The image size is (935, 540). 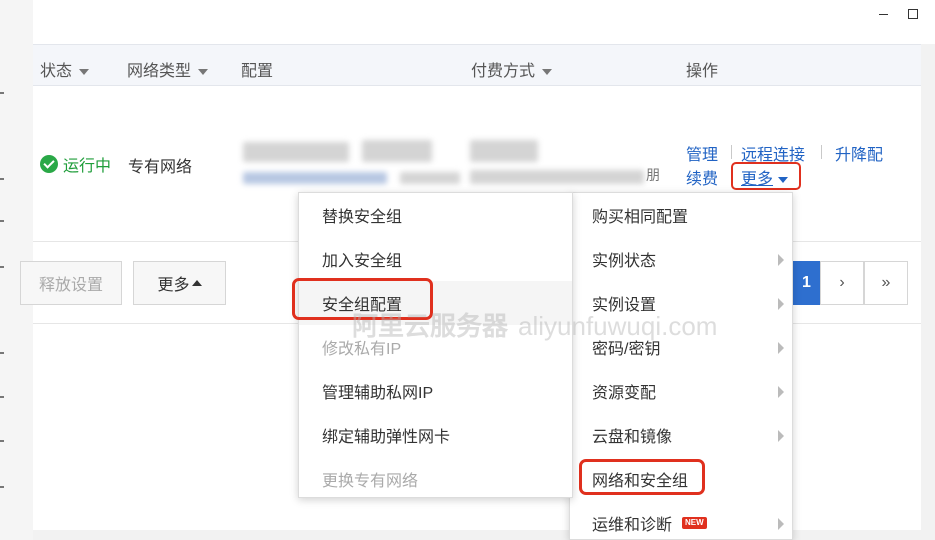 I want to click on table-header: 状态 网络类型 配置 付费方式 操作, so click(x=477, y=65).